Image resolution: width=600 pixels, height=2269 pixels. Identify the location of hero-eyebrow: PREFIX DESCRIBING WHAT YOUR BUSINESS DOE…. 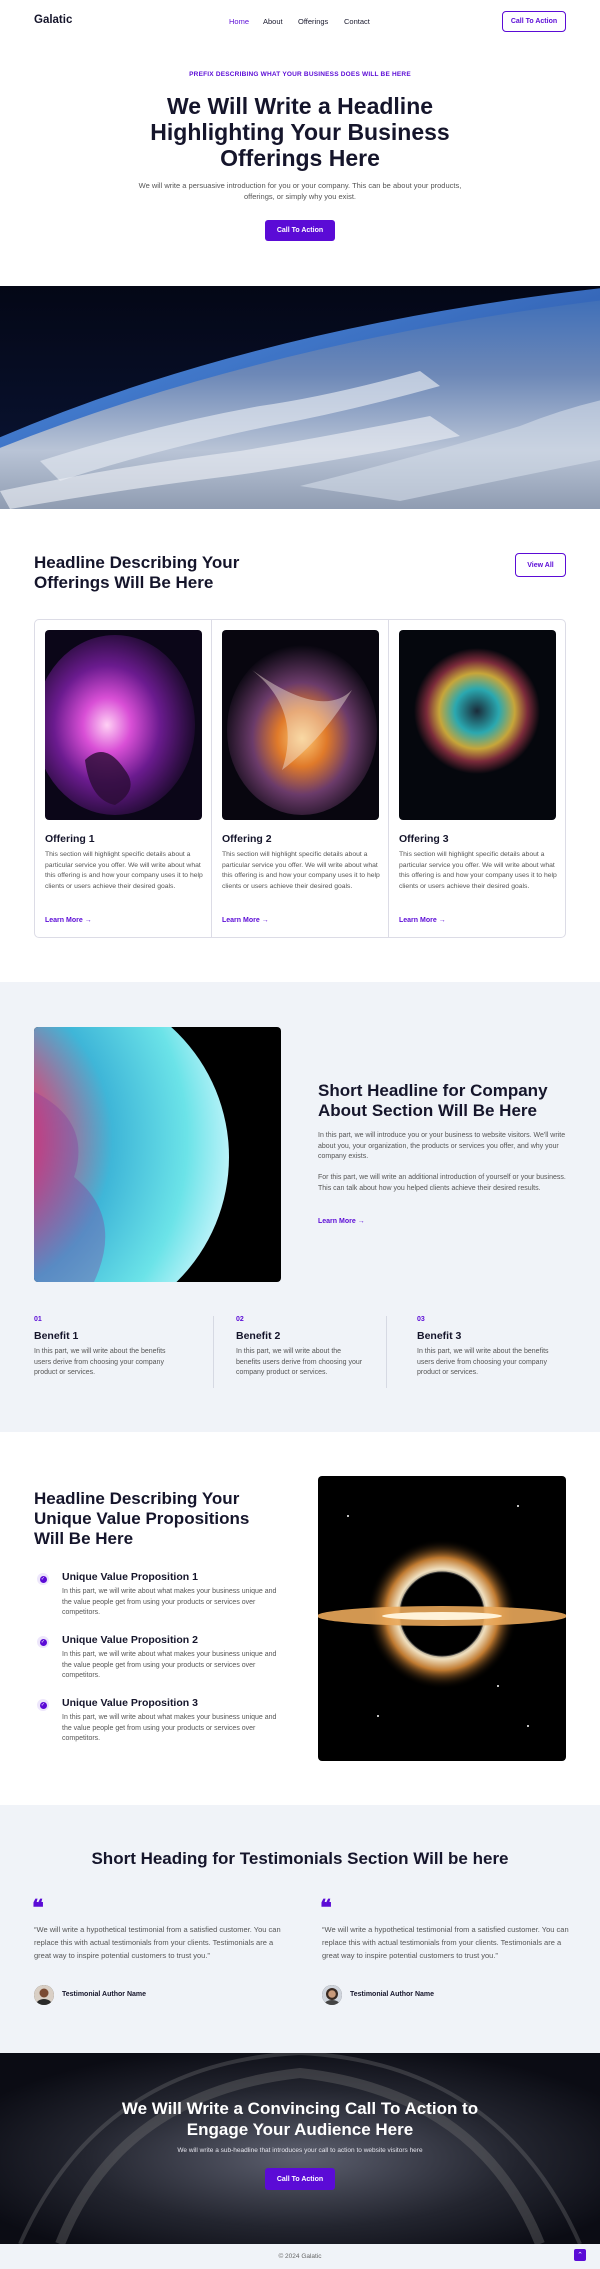
(300, 74).